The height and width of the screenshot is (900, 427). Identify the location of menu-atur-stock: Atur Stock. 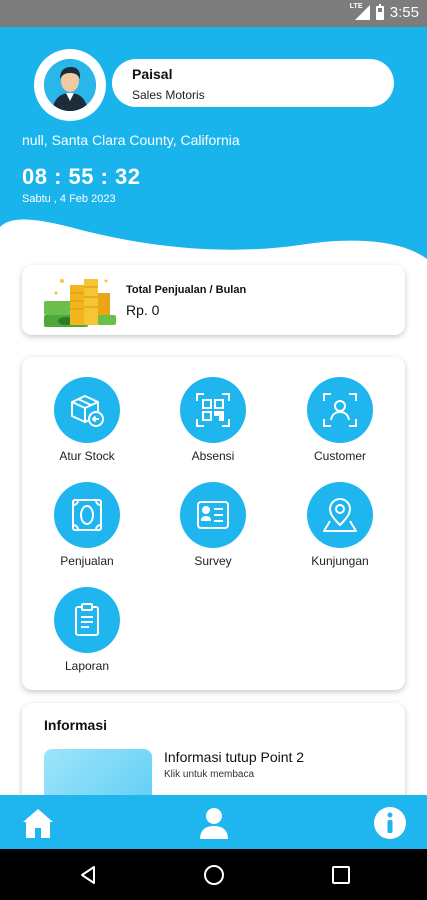
(87, 424).